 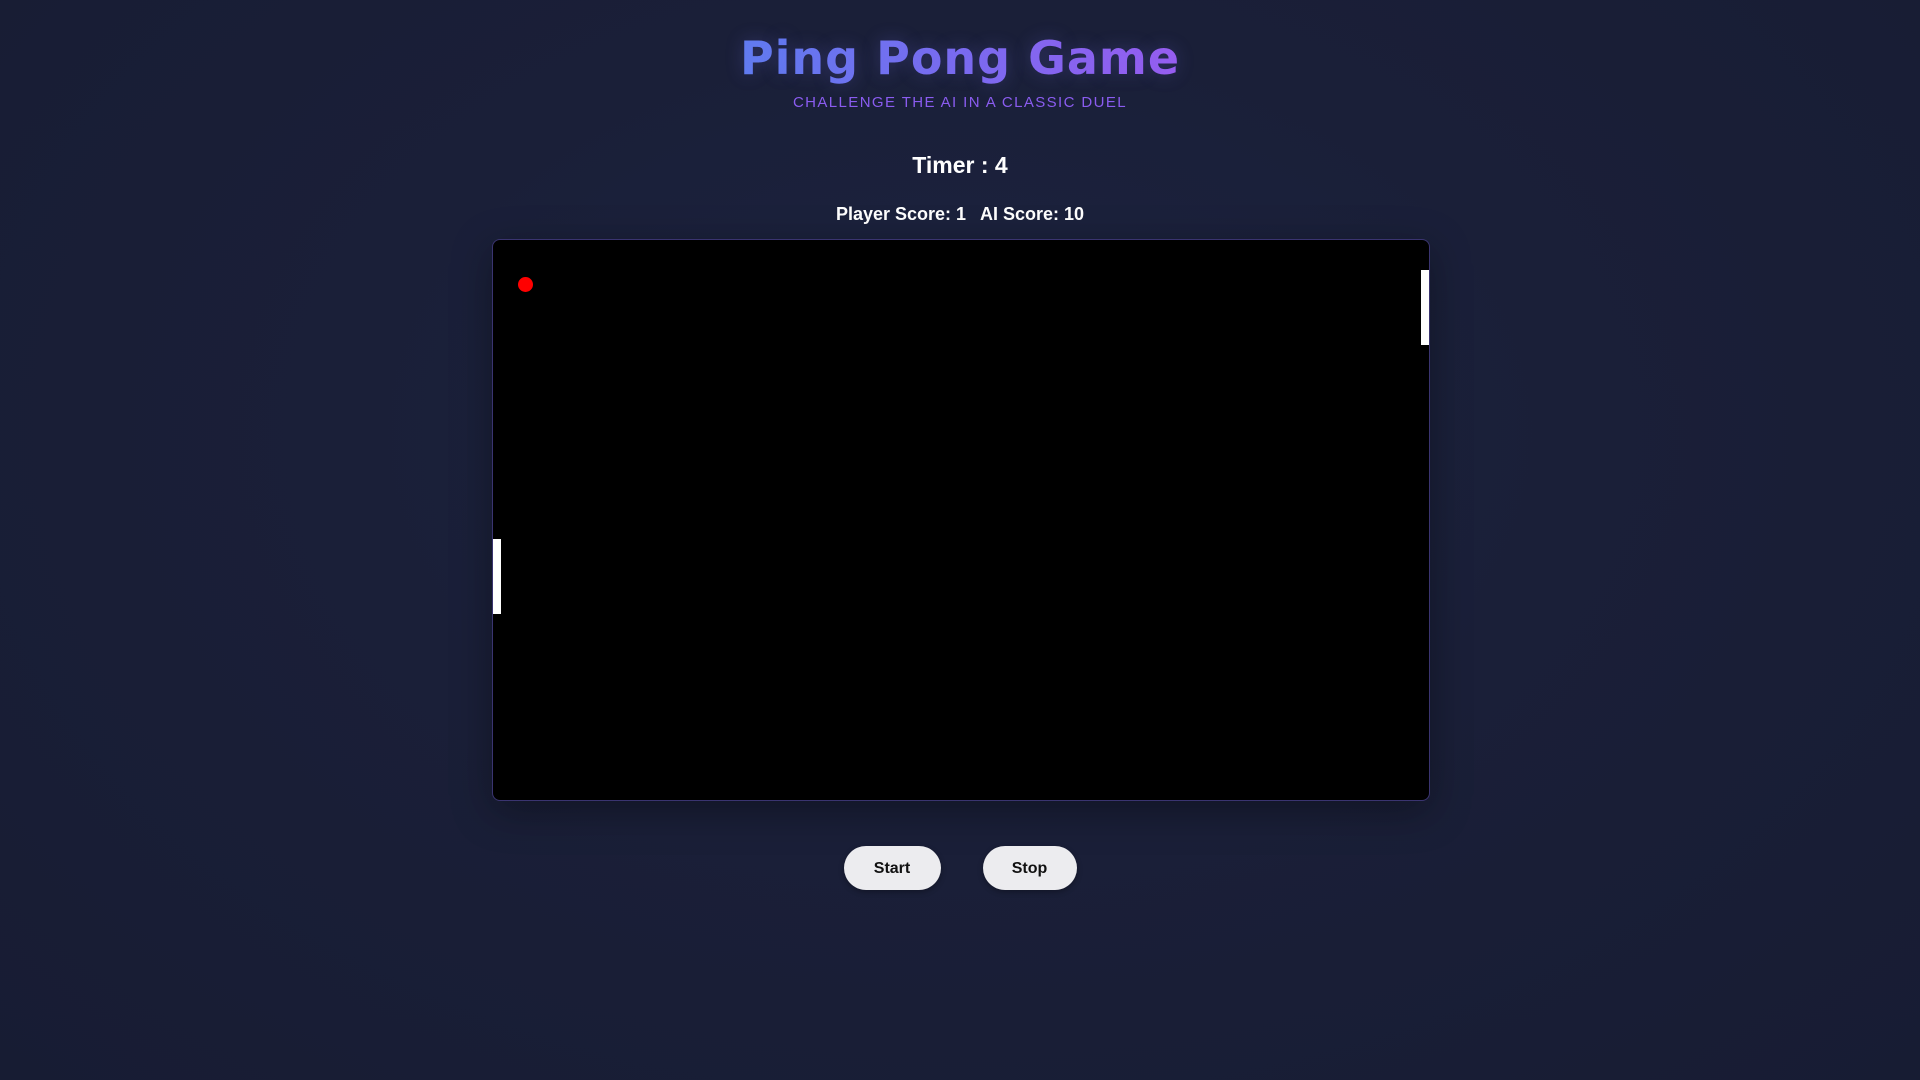 I want to click on timer-display: Timer : 4, so click(x=960, y=165).